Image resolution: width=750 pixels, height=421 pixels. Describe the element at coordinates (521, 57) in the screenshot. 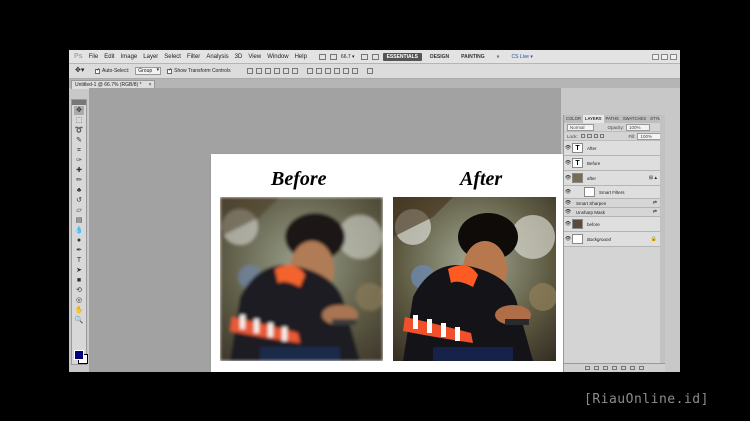

I see `cs-live-button: CS Live ▾` at that location.